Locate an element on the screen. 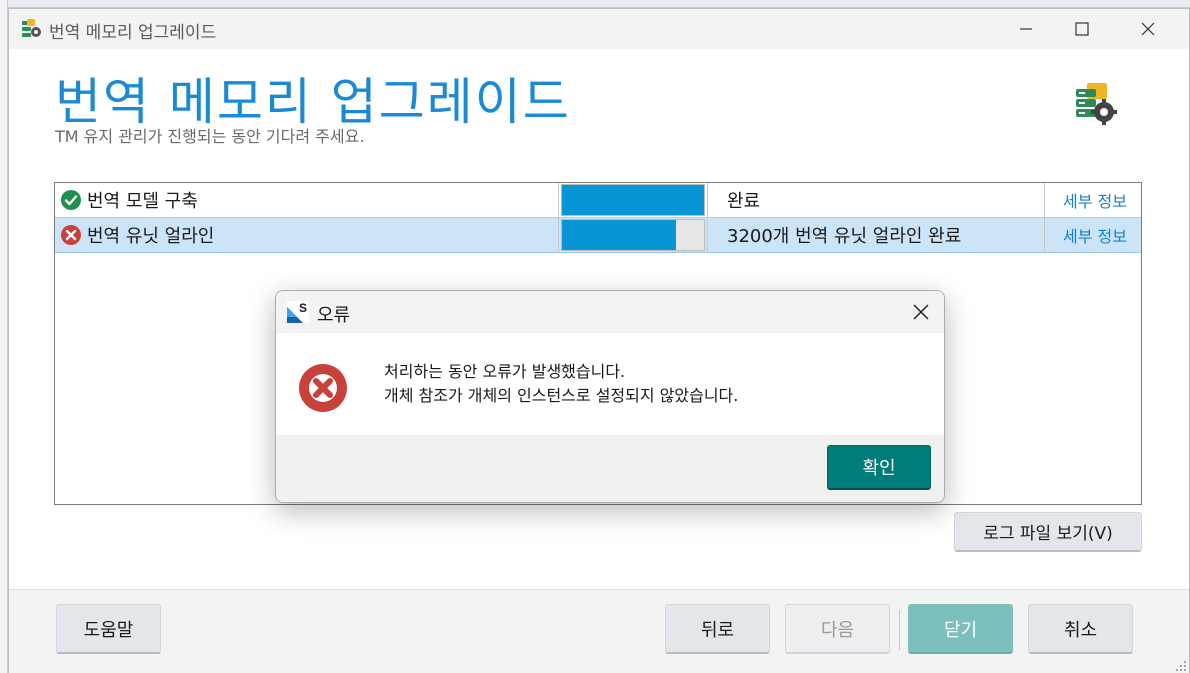 The width and height of the screenshot is (1190, 673). task-status-cell: 완료 is located at coordinates (880, 200).